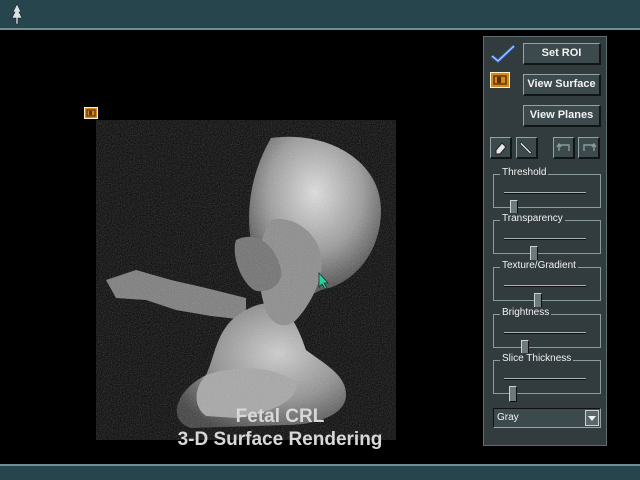  I want to click on undo-icon, so click(563, 146).